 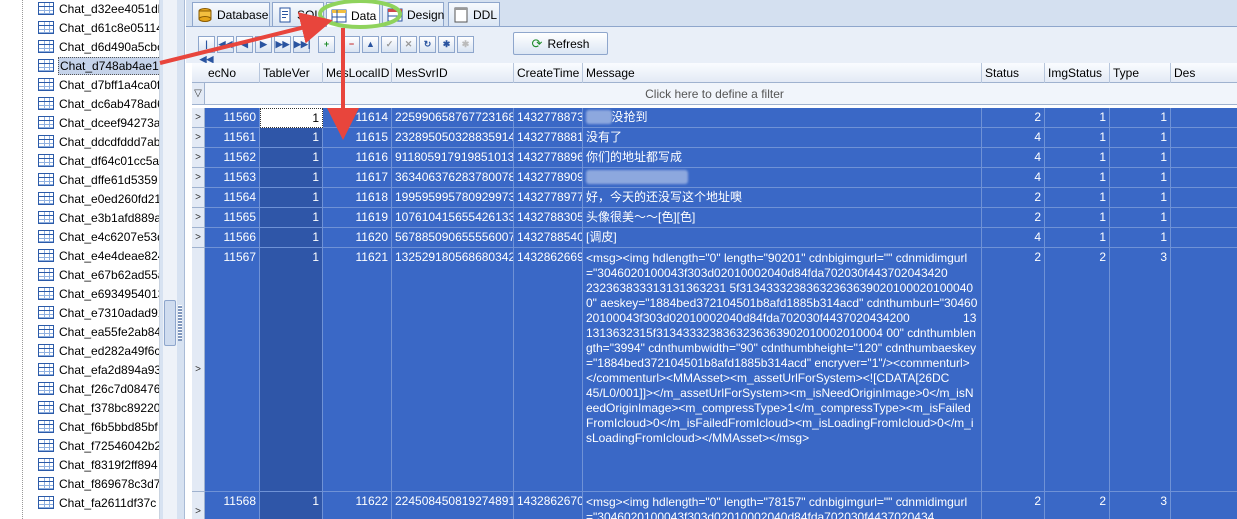 I want to click on cell-messvrid: 2245084508192748918, so click(x=453, y=505).